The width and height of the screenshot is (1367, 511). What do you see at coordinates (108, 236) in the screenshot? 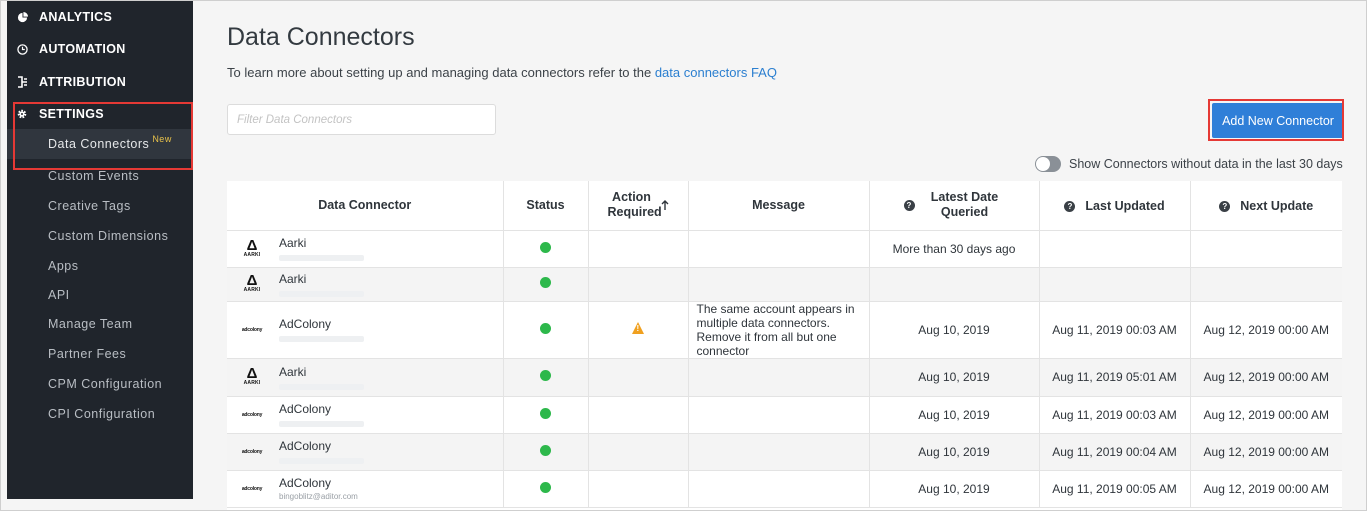
I see `sidebar-item-label: Custom Dimensions` at bounding box center [108, 236].